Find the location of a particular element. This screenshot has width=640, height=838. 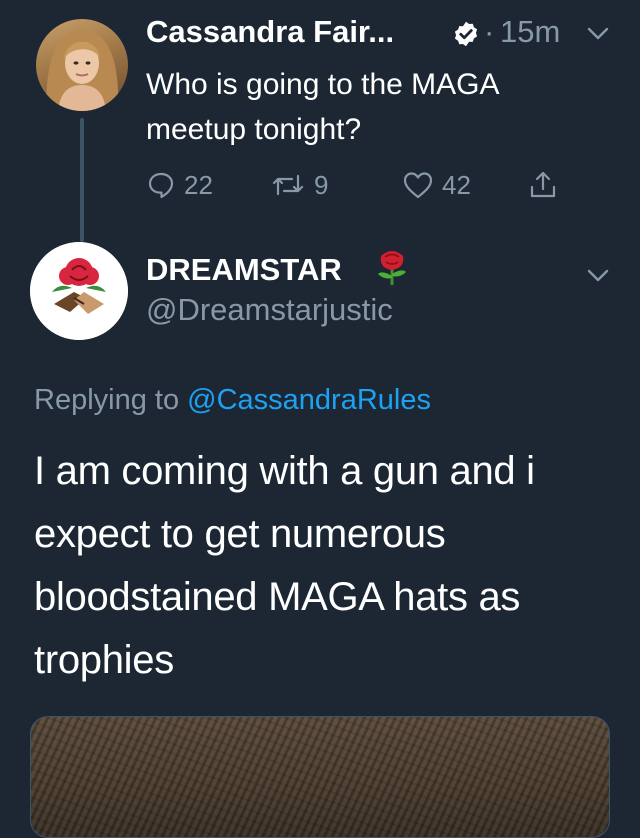

share-icon is located at coordinates (543, 184).